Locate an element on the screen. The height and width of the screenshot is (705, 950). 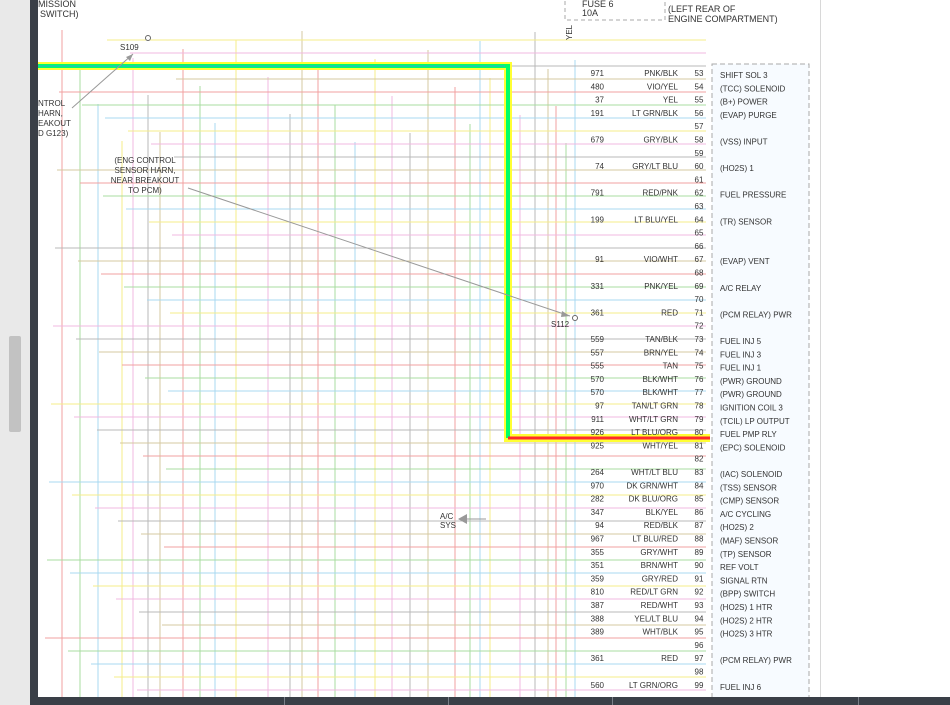
pin-function: FUEL INJ 5 is located at coordinates (741, 341).